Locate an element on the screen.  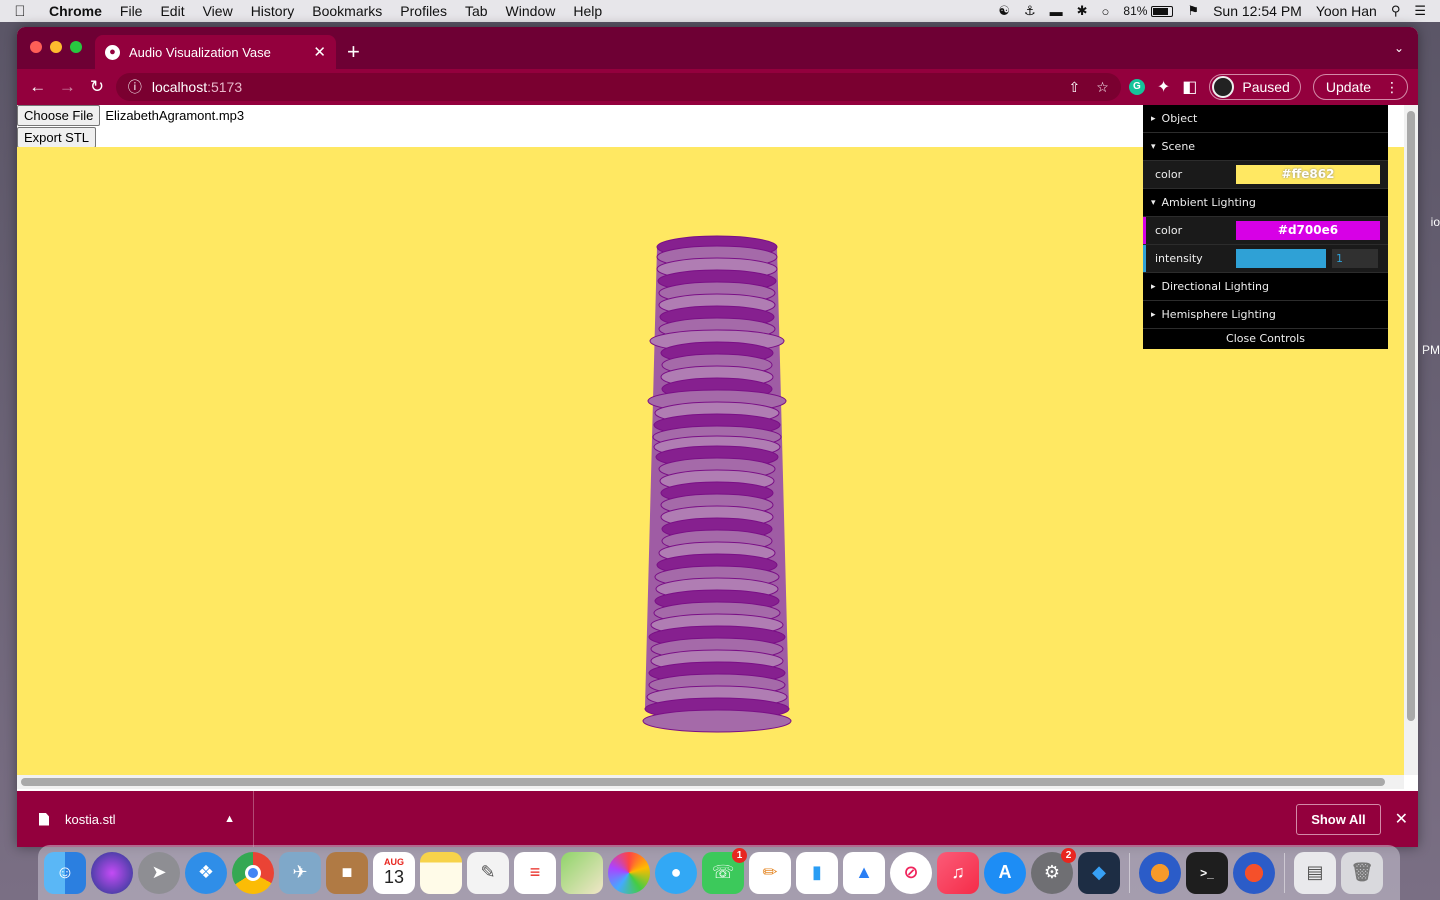
numbers-icon: ▮ is located at coordinates (817, 872).